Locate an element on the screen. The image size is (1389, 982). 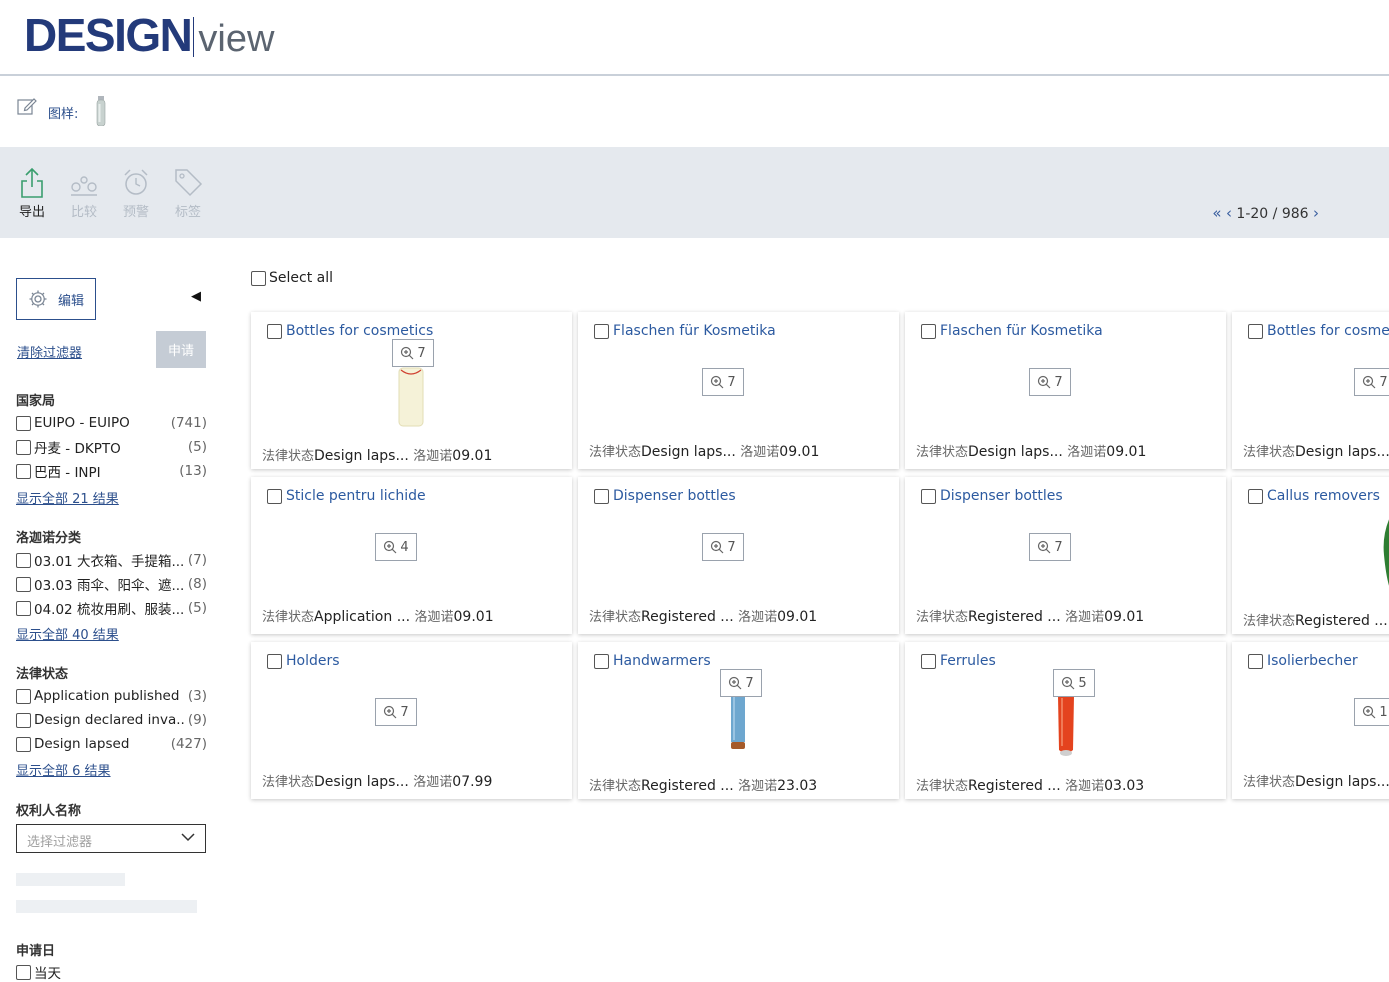
previous-page-icon: ‹ is located at coordinates (1229, 213).